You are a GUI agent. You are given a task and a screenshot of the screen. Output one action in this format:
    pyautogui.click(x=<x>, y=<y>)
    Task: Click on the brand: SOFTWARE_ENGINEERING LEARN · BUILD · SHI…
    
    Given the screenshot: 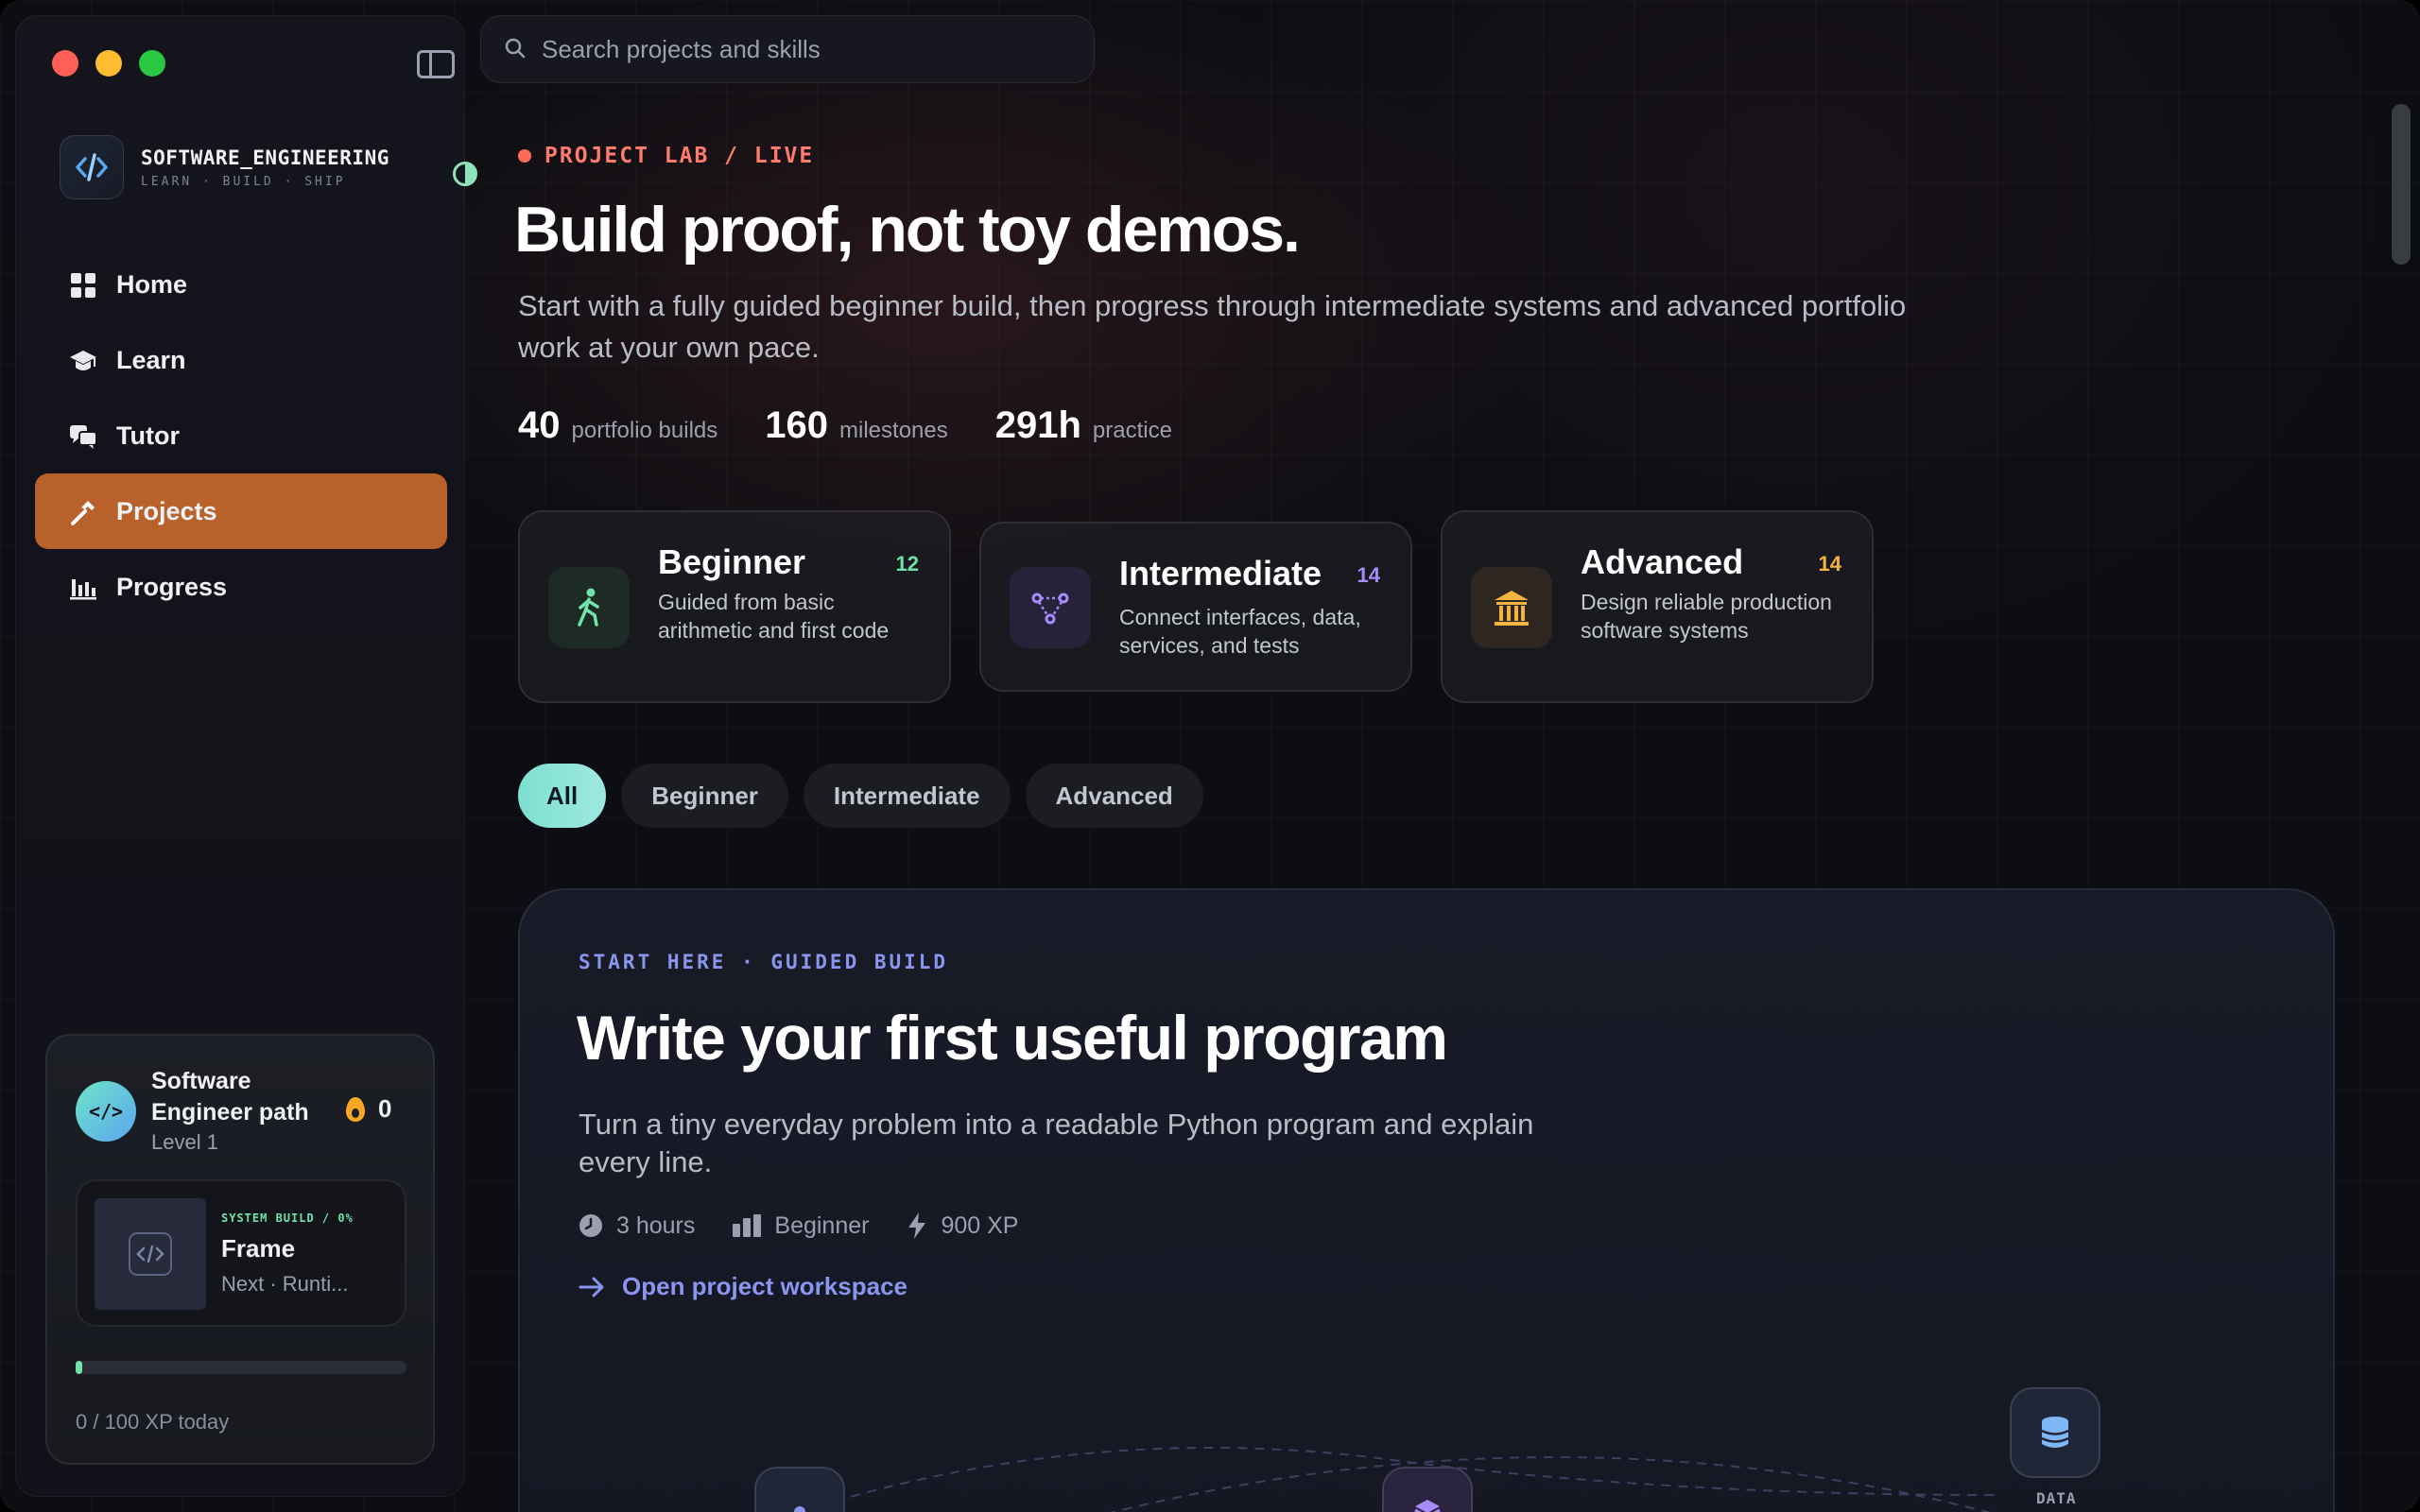 What is the action you would take?
    pyautogui.click(x=261, y=162)
    